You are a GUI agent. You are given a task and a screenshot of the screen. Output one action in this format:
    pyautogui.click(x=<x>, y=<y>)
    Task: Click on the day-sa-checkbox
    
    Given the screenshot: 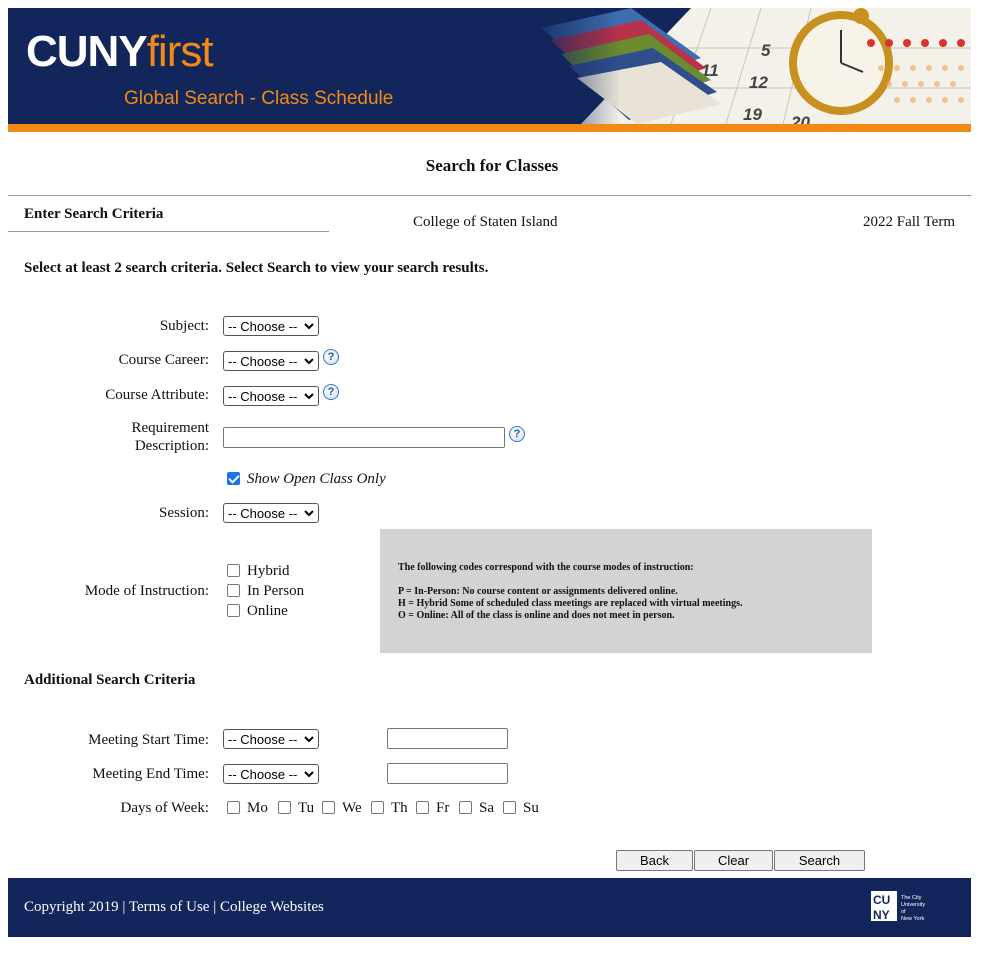 What is the action you would take?
    pyautogui.click(x=465, y=807)
    